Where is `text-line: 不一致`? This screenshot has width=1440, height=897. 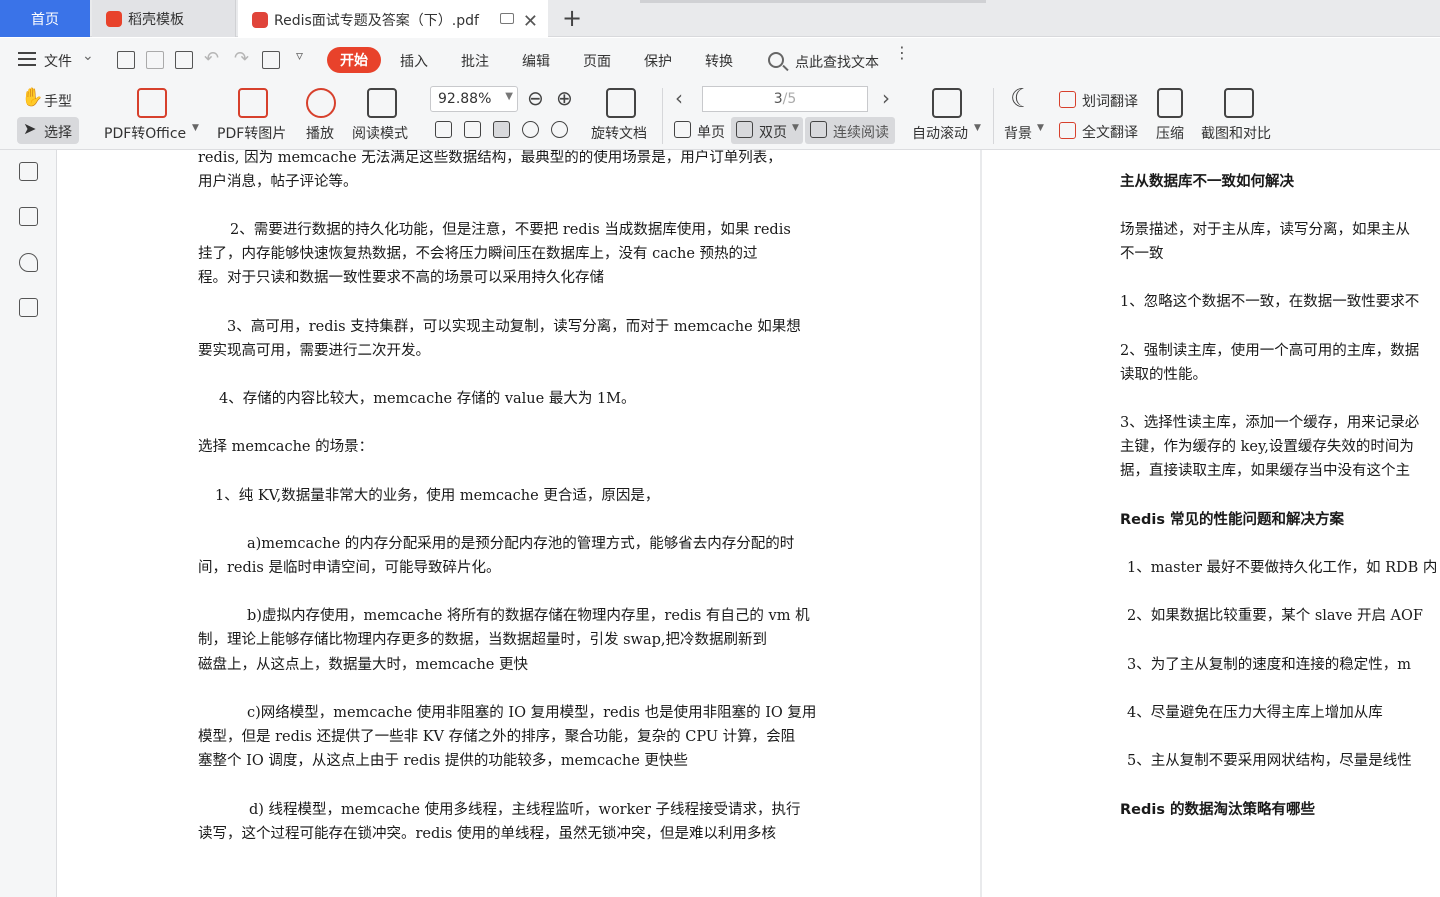 text-line: 不一致 is located at coordinates (1142, 254).